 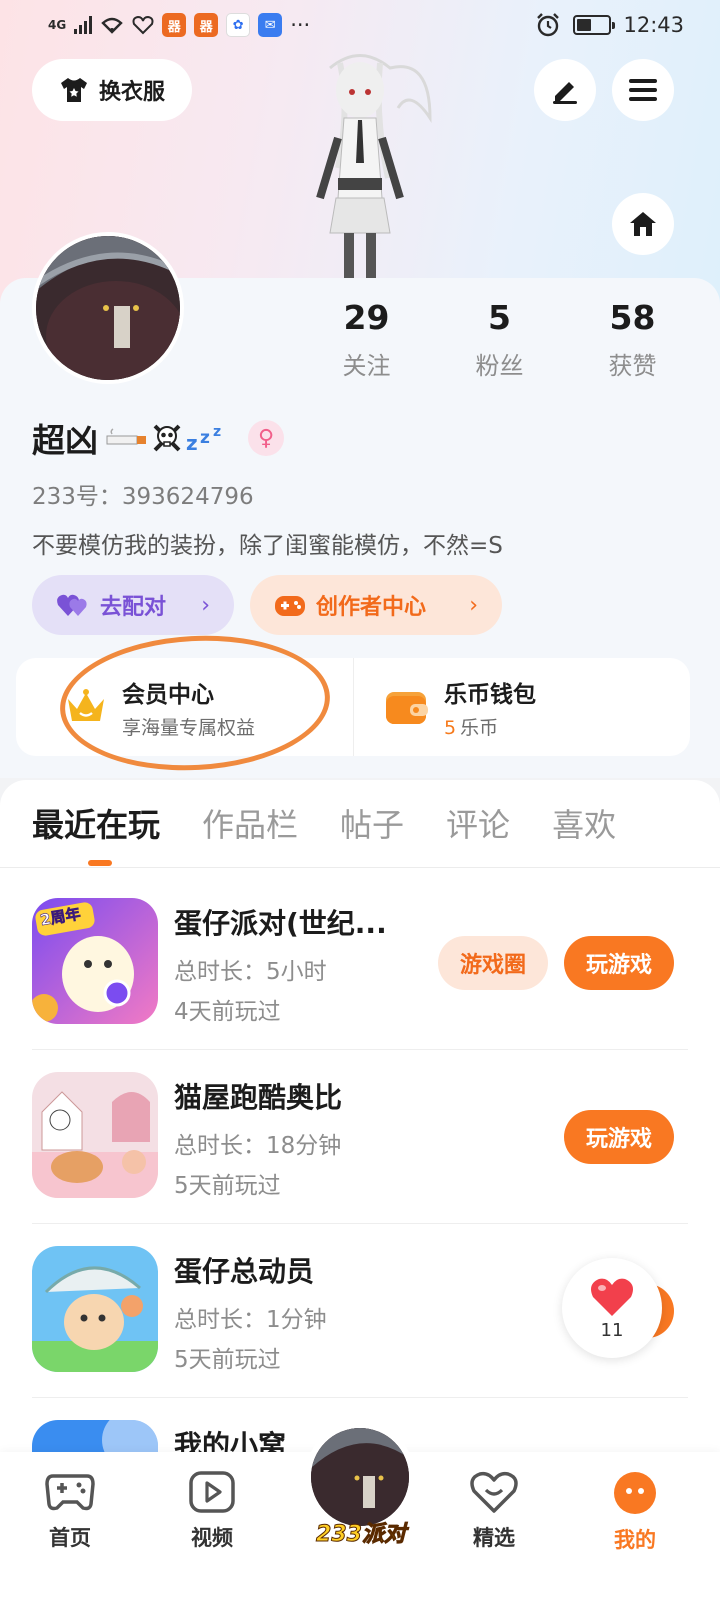 What do you see at coordinates (258, 1097) in the screenshot?
I see `game-name: 猫屋跑酷奥比` at bounding box center [258, 1097].